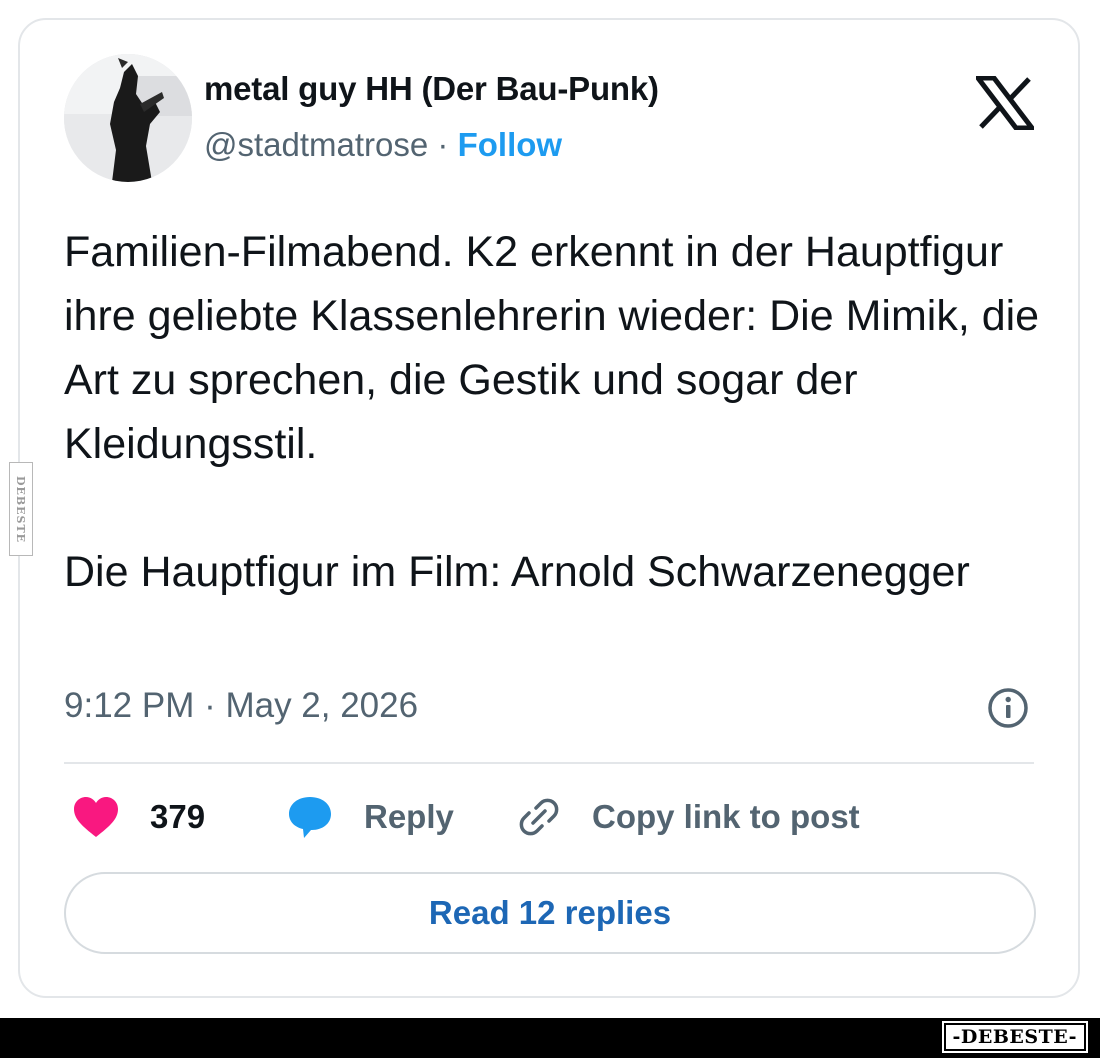 The height and width of the screenshot is (1058, 1100). Describe the element at coordinates (539, 817) in the screenshot. I see `link-icon` at that location.